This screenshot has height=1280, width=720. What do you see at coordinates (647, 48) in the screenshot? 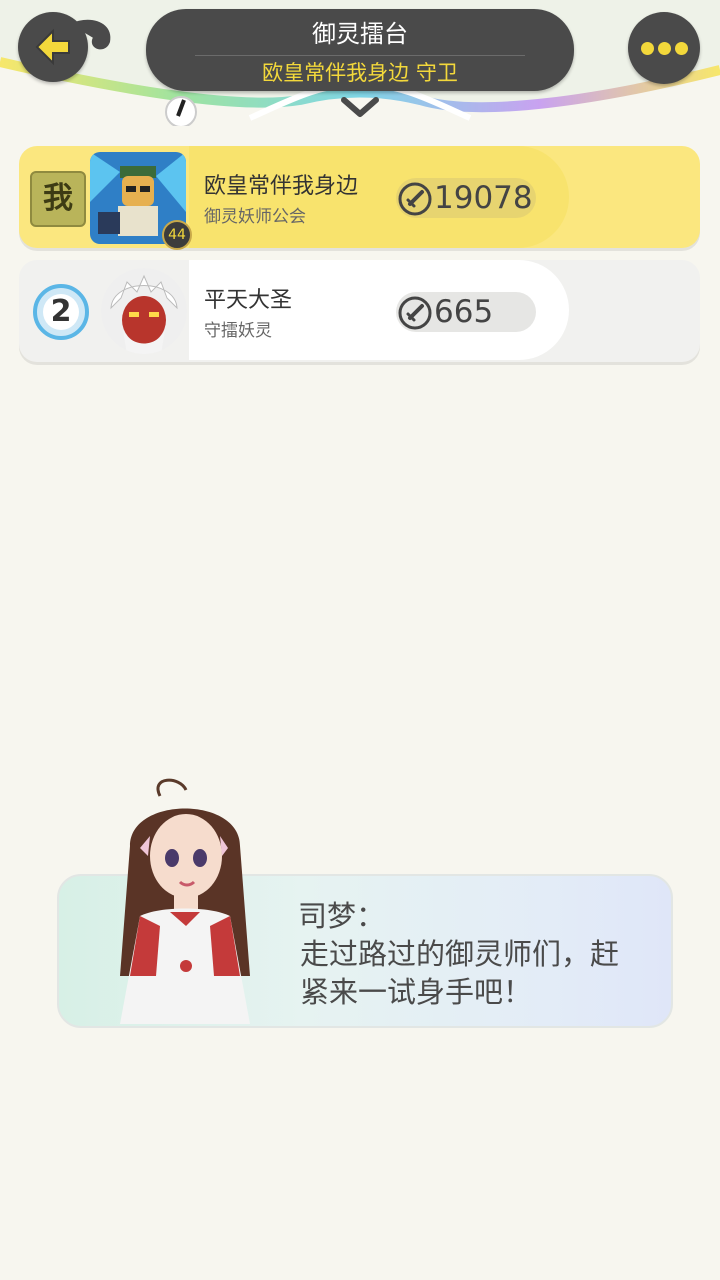
I see `more-dots-icon` at bounding box center [647, 48].